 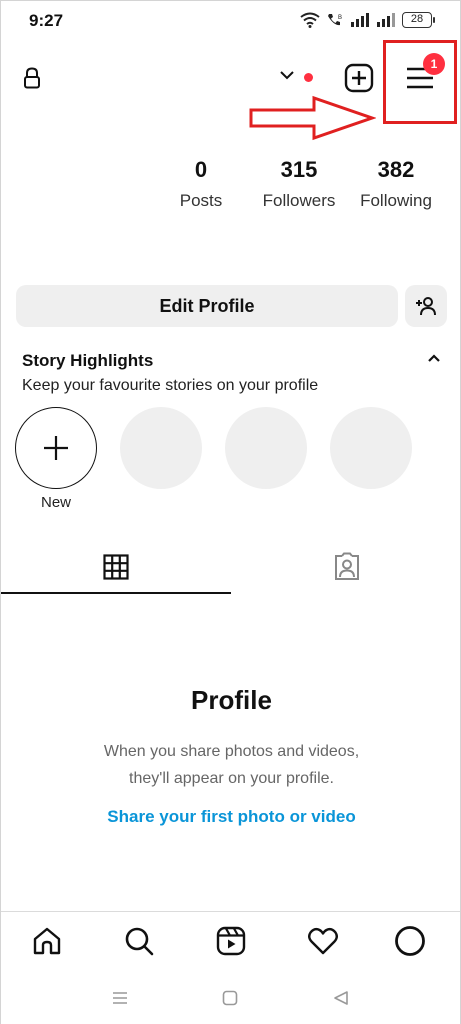 I want to click on home-square-icon, so click(x=230, y=998).